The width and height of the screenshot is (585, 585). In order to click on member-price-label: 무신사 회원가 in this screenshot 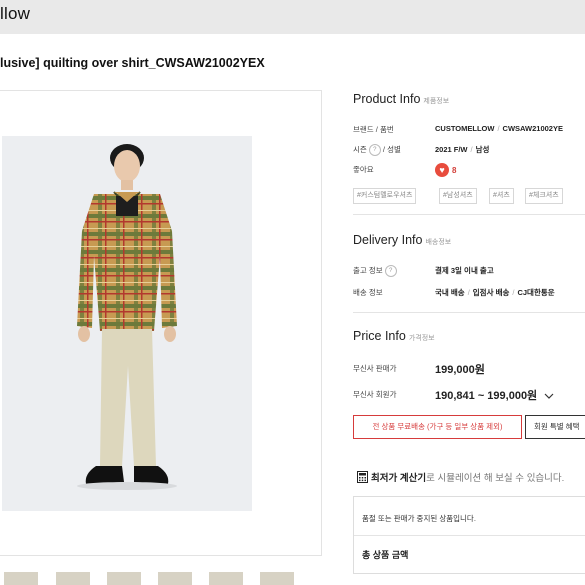, I will do `click(375, 394)`.